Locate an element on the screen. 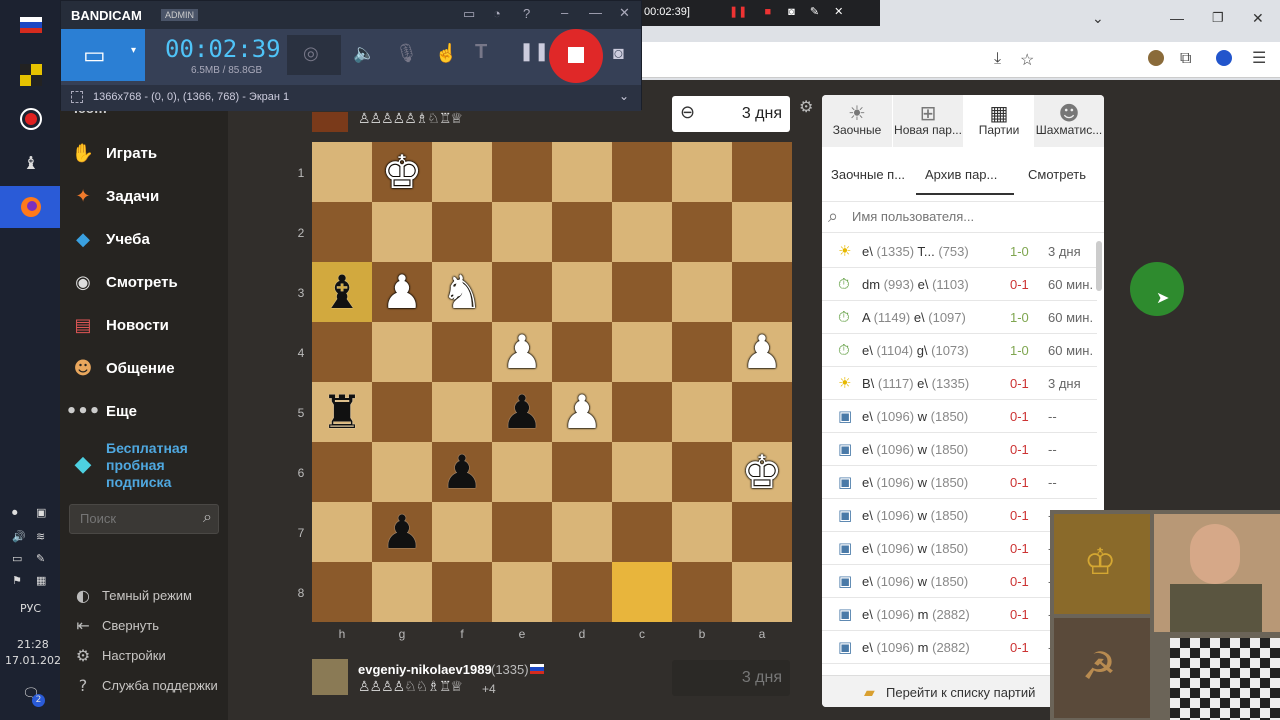  record-icon is located at coordinates (31, 119).